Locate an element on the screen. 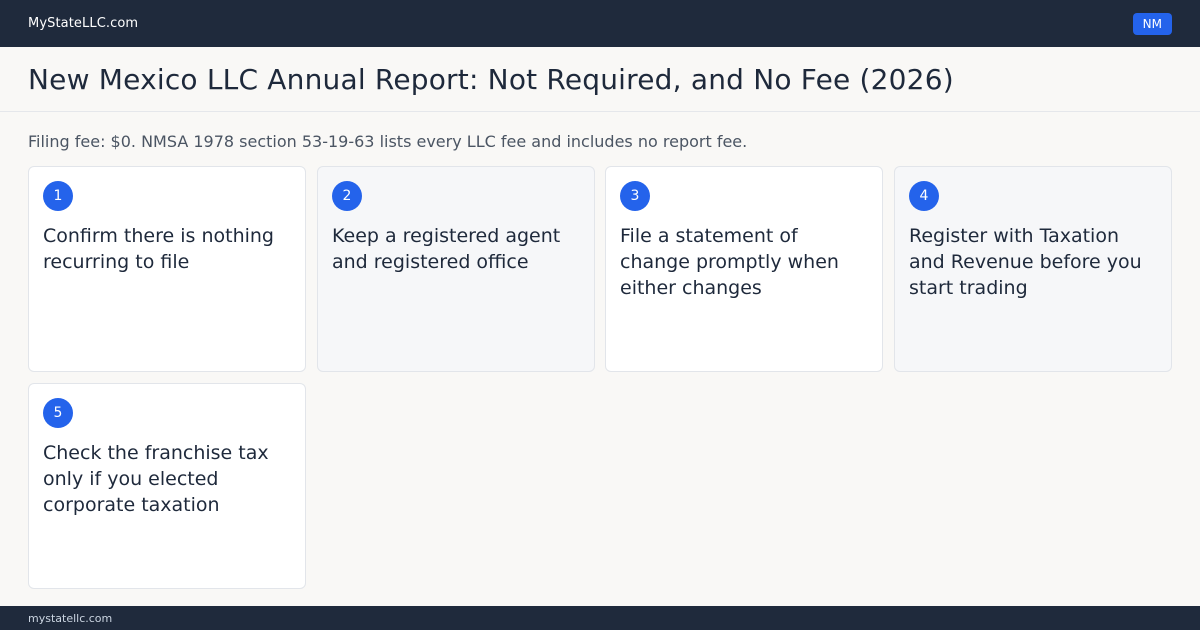 The width and height of the screenshot is (1200, 630). step-number-badge: 3 is located at coordinates (635, 196).